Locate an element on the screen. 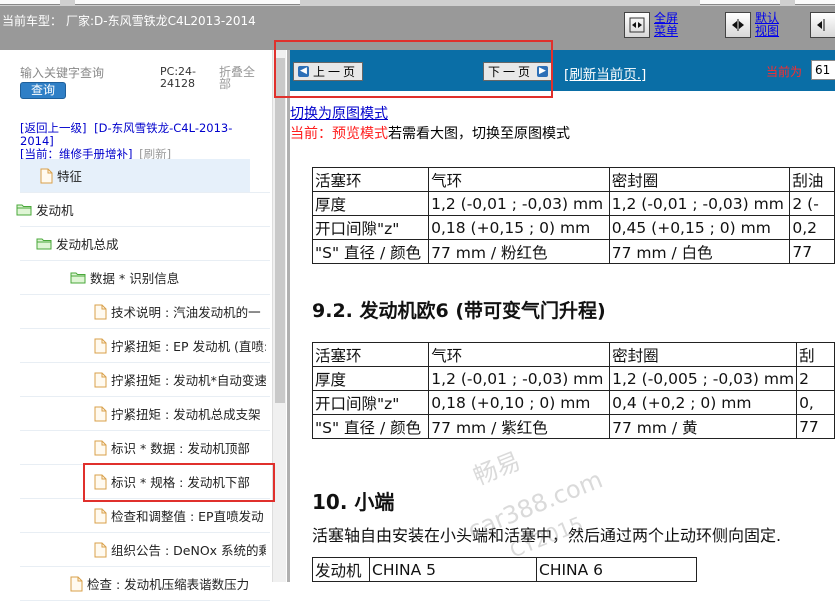 This screenshot has height=601, width=835. tree-folder: 数据 * 识别信息 is located at coordinates (168, 277).